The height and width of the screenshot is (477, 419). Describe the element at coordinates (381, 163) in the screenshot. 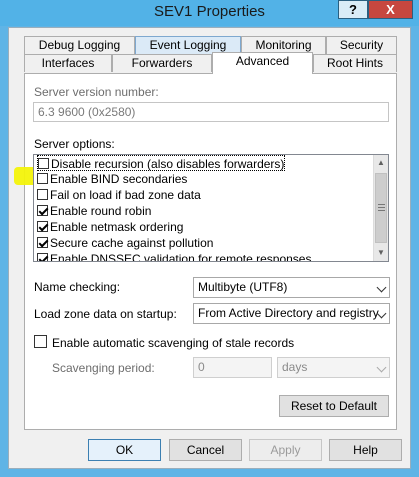

I see `scroll-up-arrow-icon: ▲` at that location.